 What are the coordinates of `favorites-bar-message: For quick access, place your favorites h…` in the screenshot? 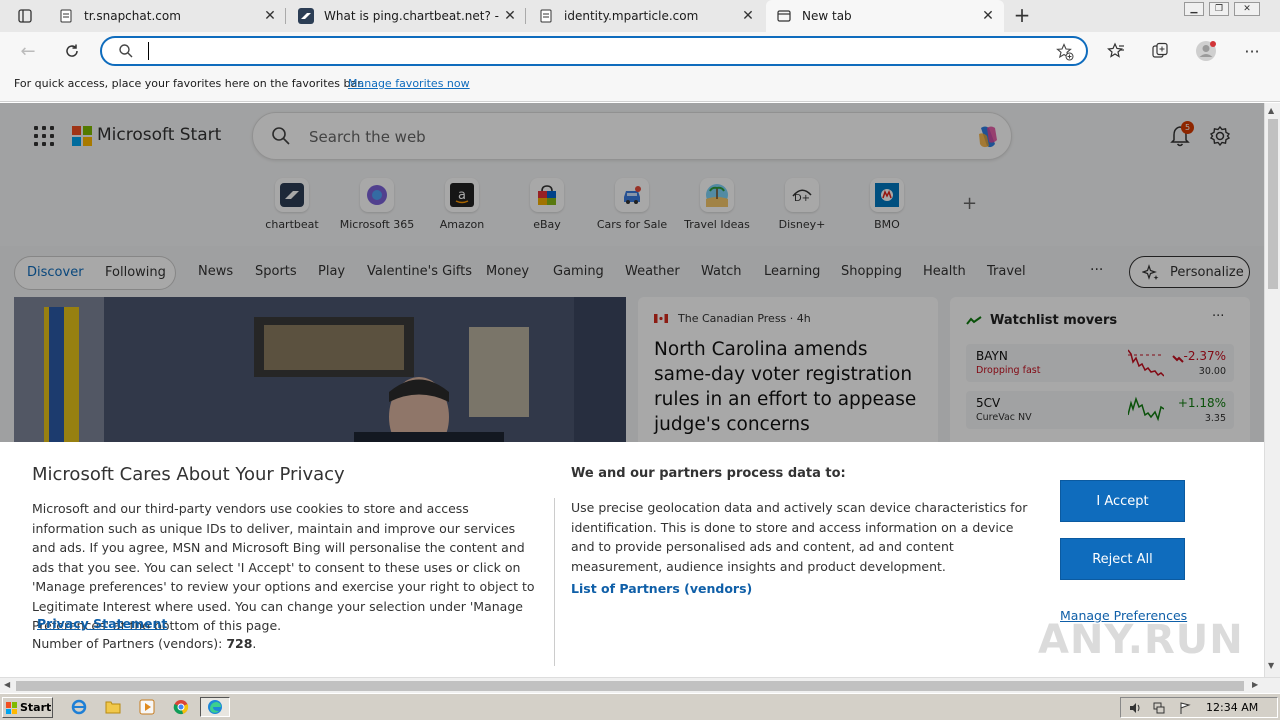 It's located at (189, 83).